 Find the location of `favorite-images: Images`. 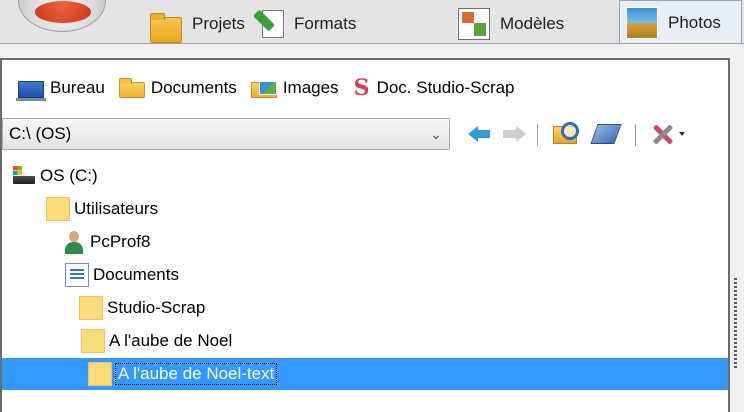

favorite-images: Images is located at coordinates (294, 88).